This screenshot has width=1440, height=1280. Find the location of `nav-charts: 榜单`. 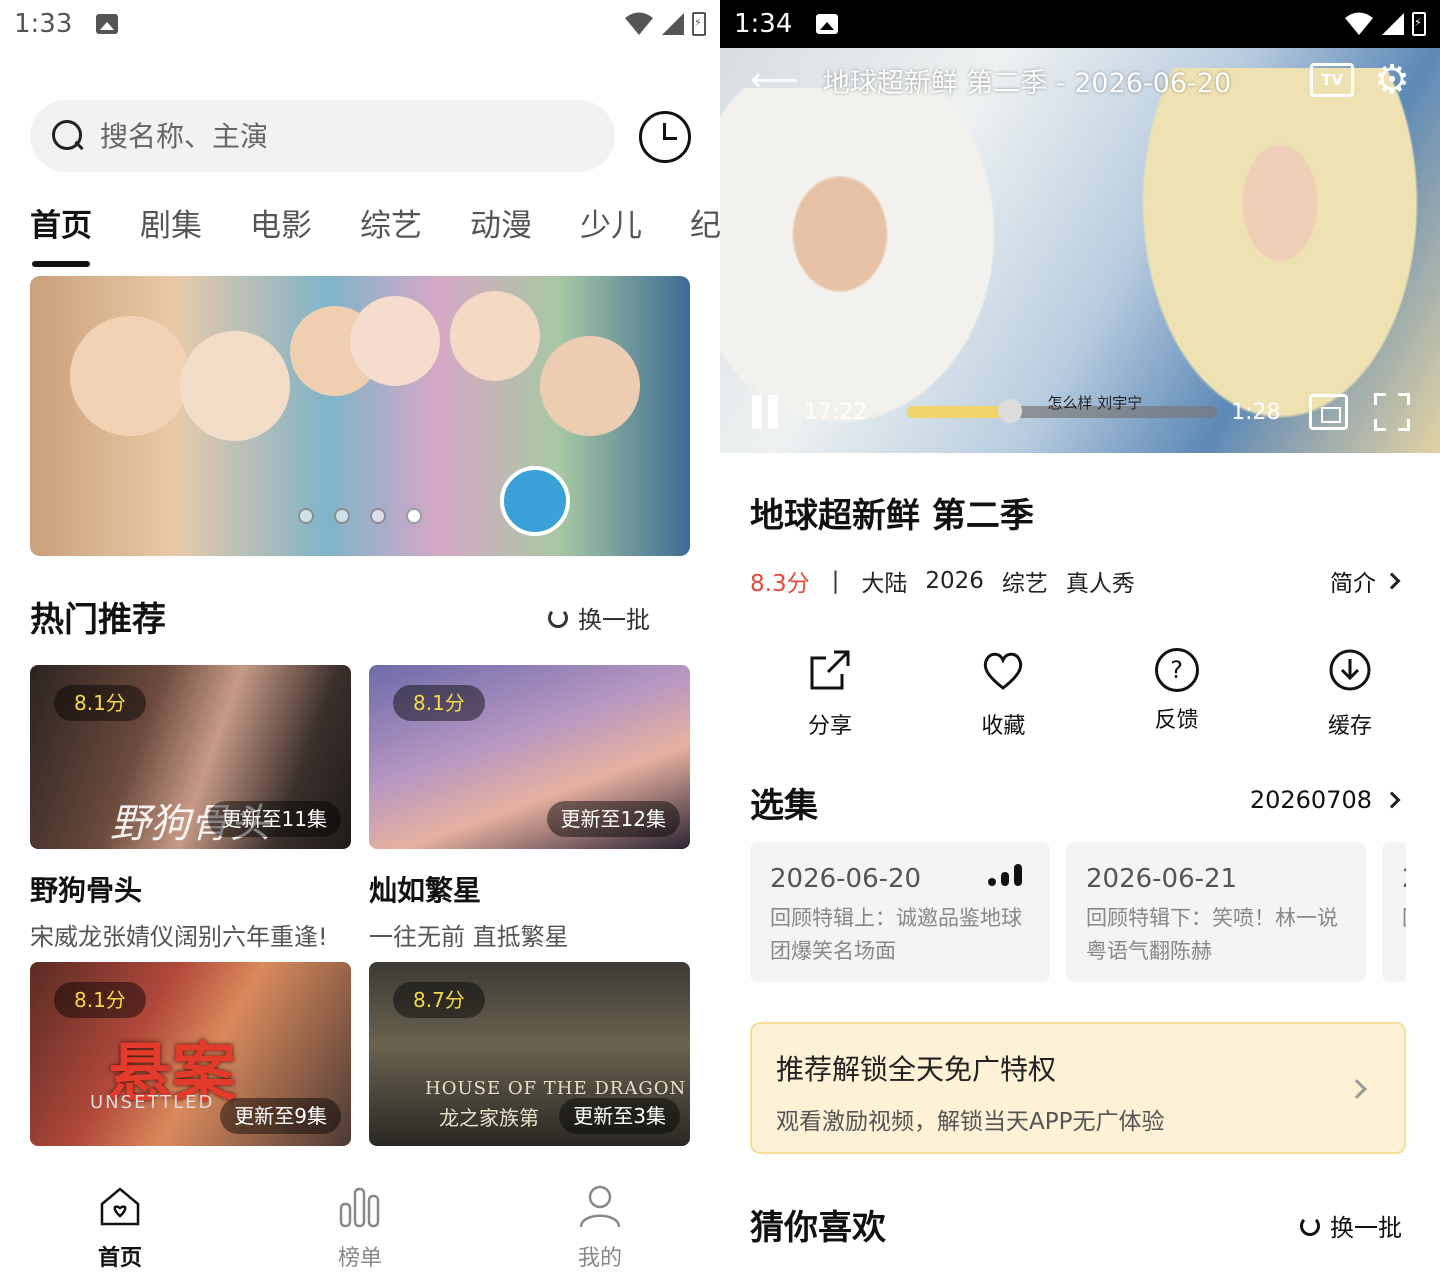

nav-charts: 榜单 is located at coordinates (360, 1228).